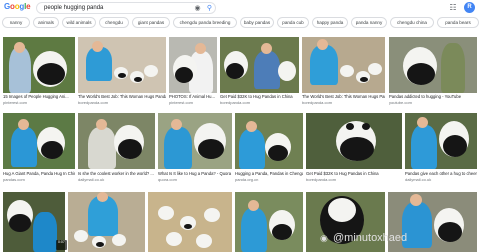 This screenshot has width=480, height=252. Describe the element at coordinates (209, 8) in the screenshot. I see `search-icon: ⚲` at that location.